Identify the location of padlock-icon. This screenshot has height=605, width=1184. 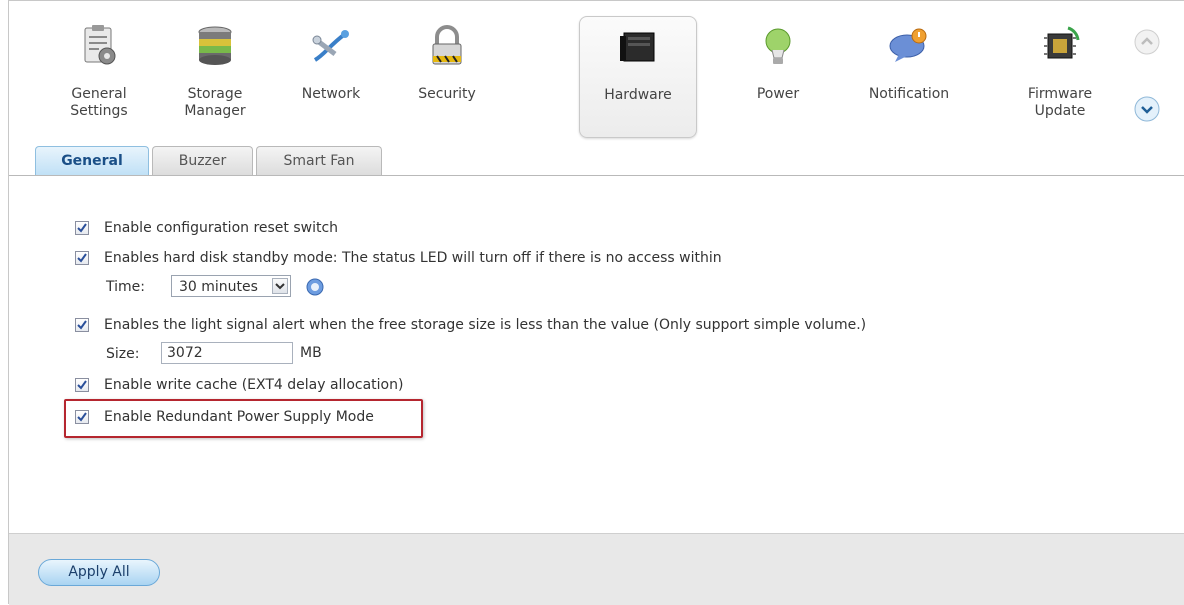
(447, 45).